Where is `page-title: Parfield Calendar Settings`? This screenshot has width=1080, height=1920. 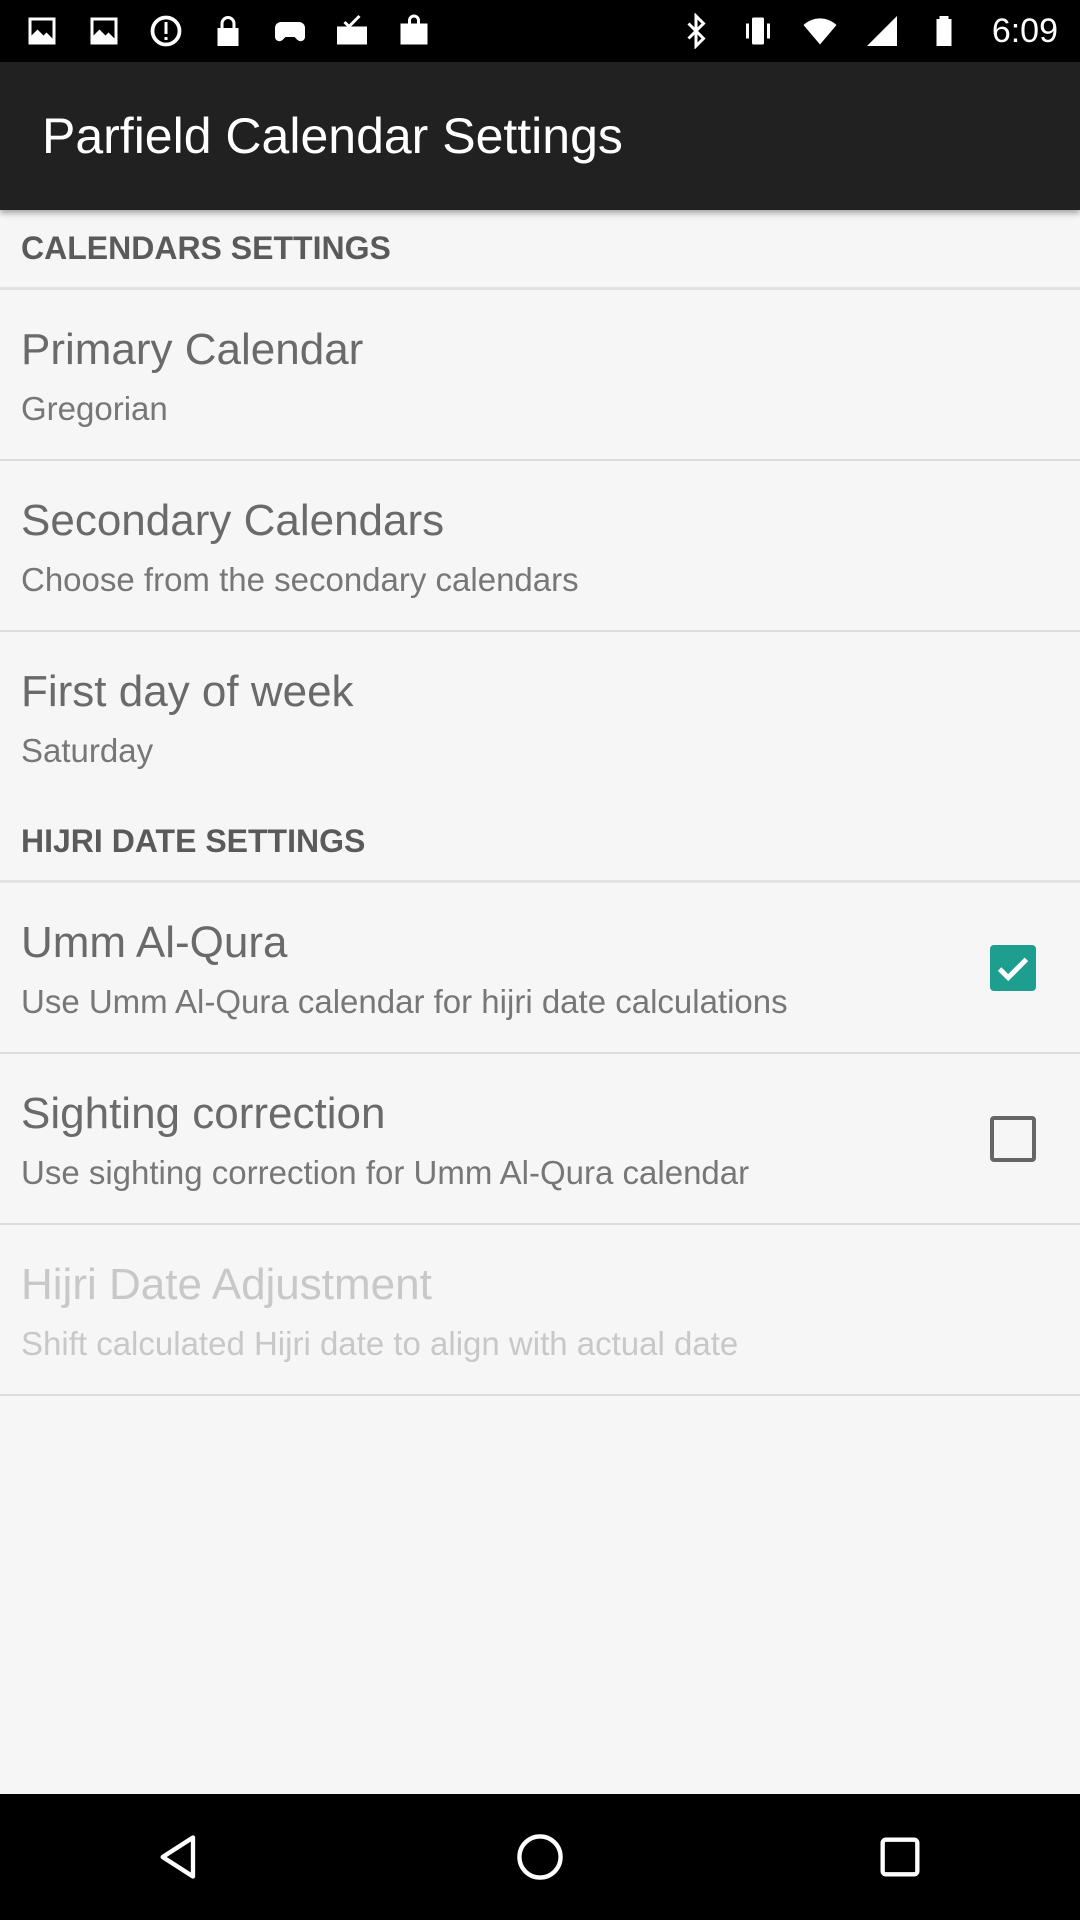
page-title: Parfield Calendar Settings is located at coordinates (332, 136).